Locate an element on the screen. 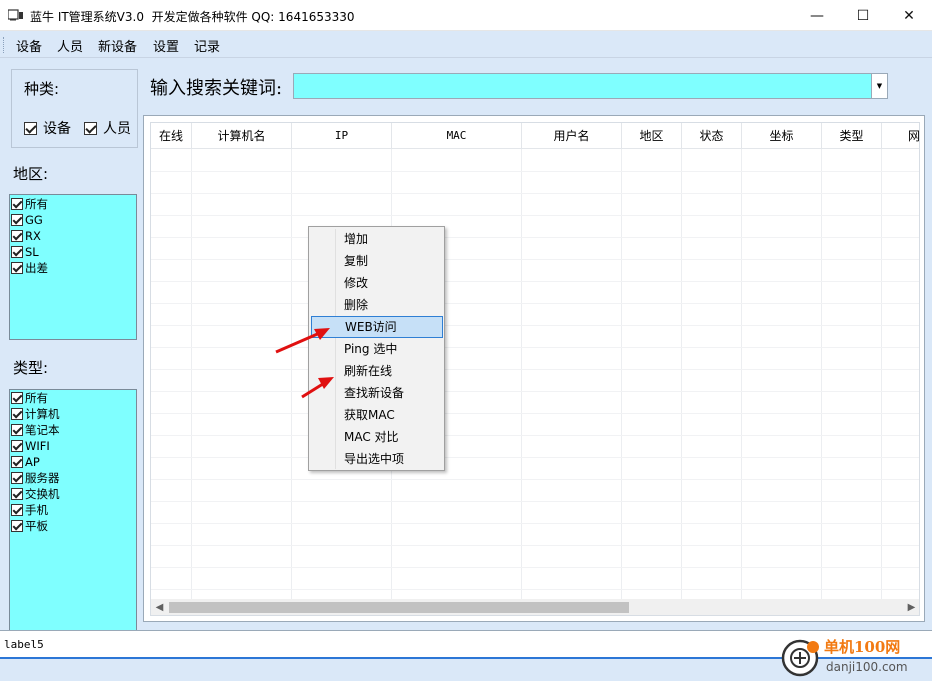  watermark-logo-icon is located at coordinates (800, 658).